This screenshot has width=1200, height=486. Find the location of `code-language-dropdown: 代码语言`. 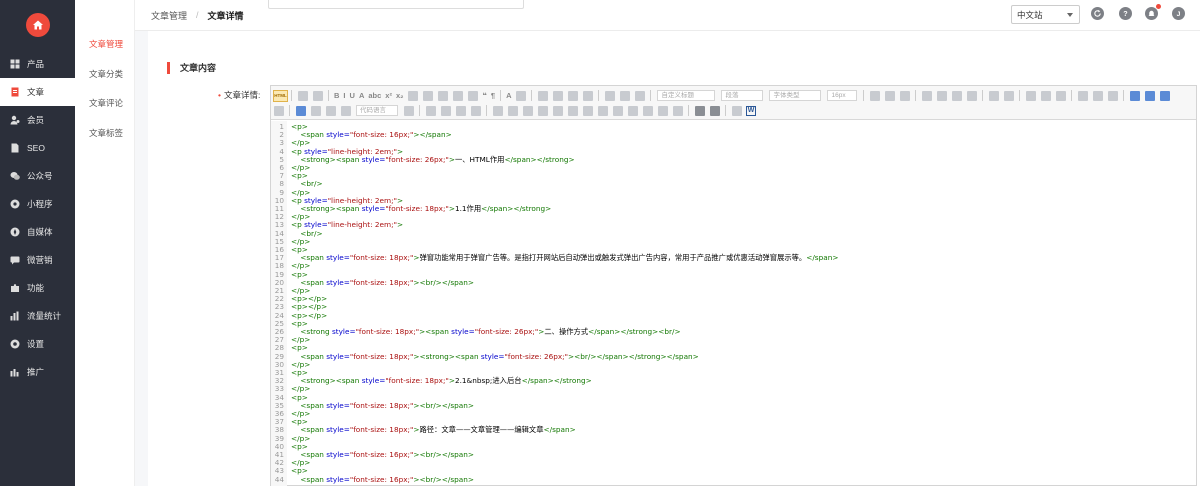

code-language-dropdown: 代码语言 is located at coordinates (377, 110).